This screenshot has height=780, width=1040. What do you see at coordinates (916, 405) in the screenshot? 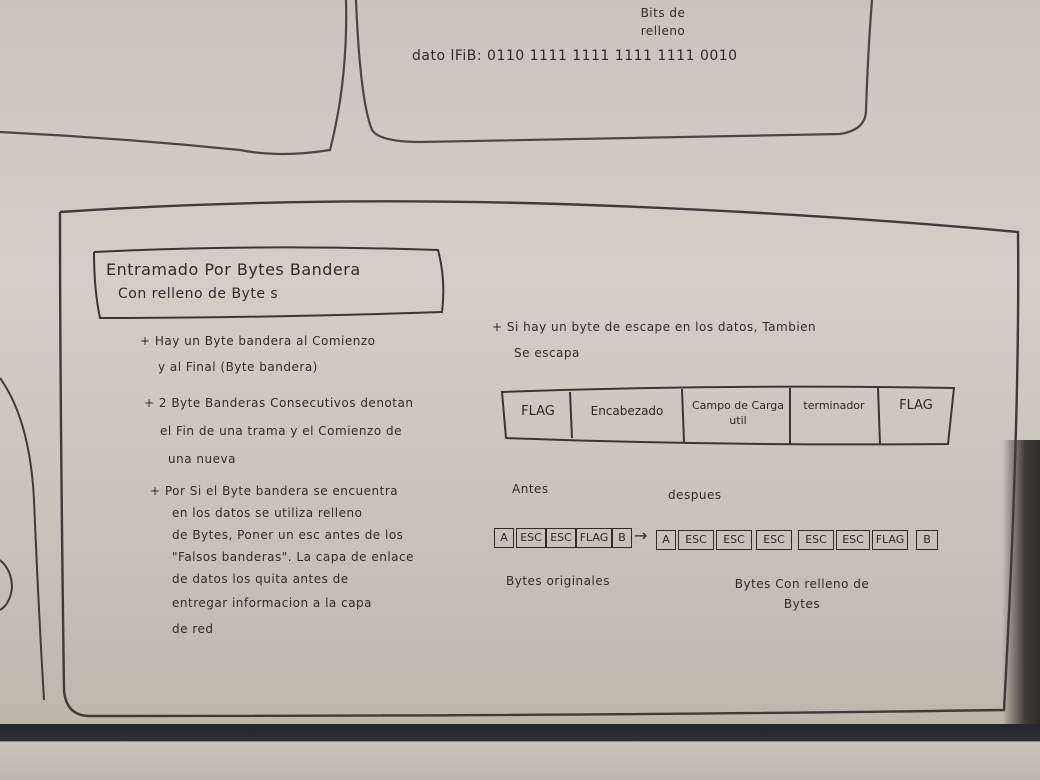
I see `frame-cell-flag-end: FLAG` at bounding box center [916, 405].